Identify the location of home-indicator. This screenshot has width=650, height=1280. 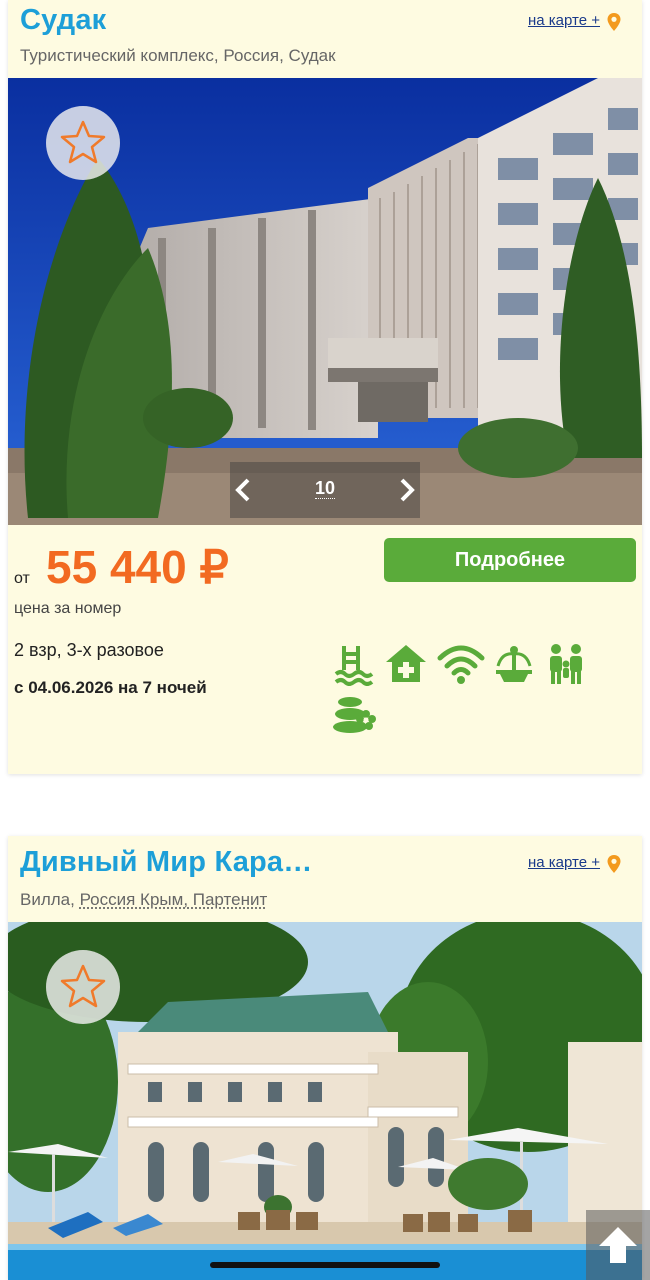
(325, 1265).